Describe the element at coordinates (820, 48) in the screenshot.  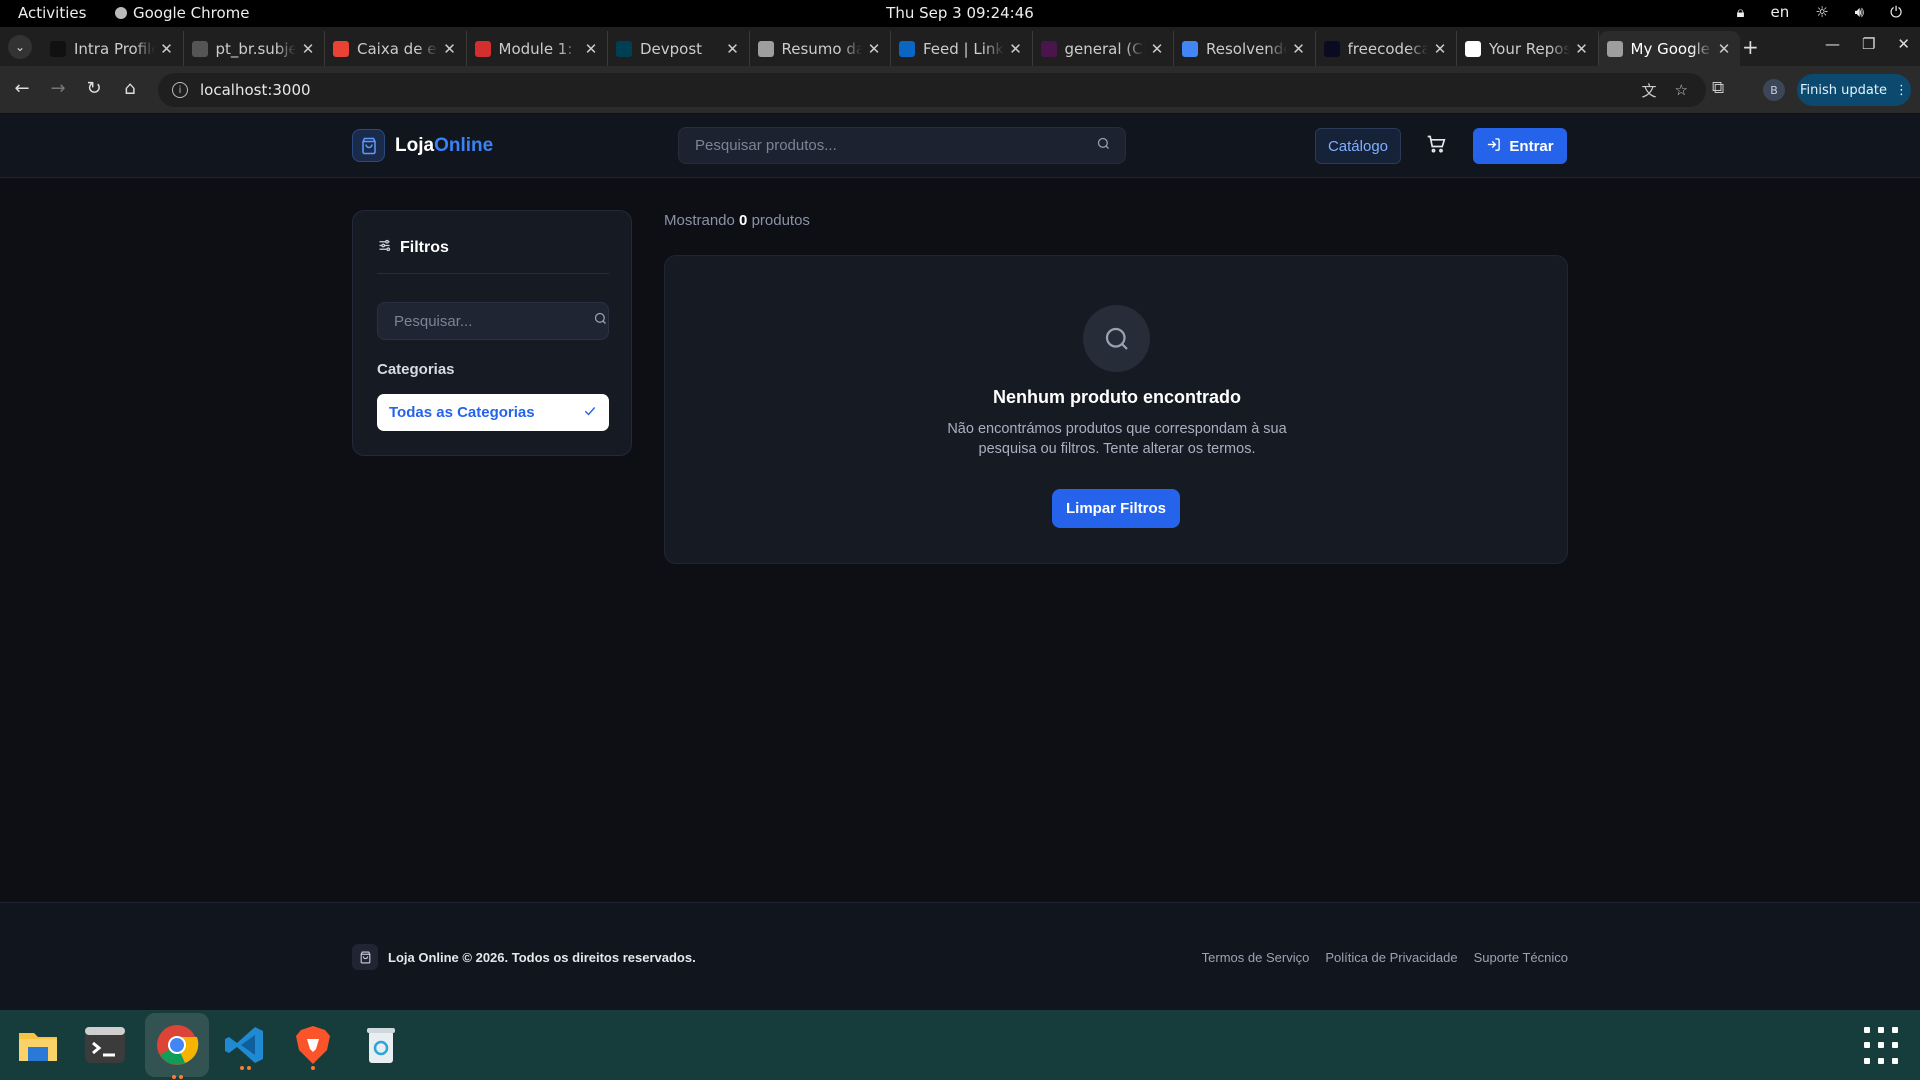
I see `browser-tab: Resumo da ✕` at that location.